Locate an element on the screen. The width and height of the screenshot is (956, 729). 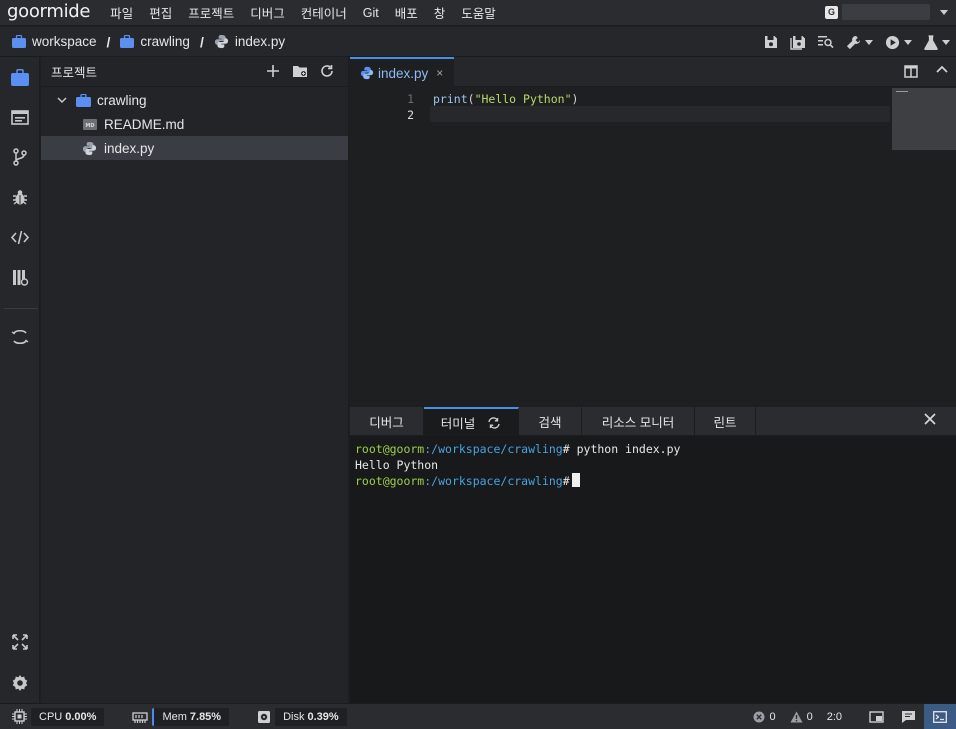
run-menu-button is located at coordinates (898, 42).